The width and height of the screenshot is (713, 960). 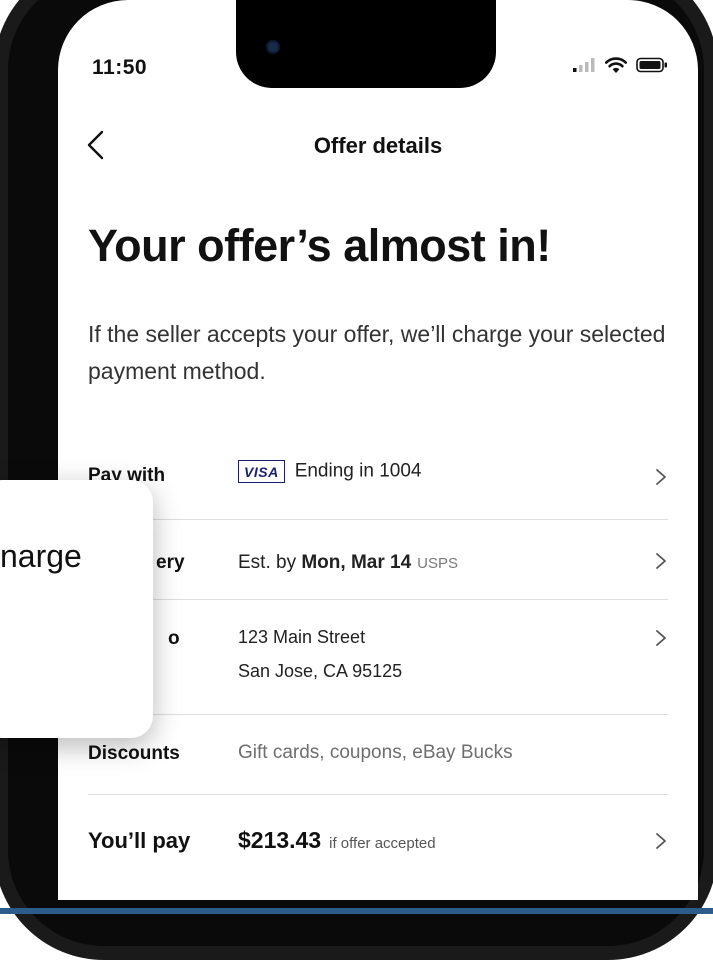 I want to click on card-ending: Ending in 1004, so click(x=358, y=471).